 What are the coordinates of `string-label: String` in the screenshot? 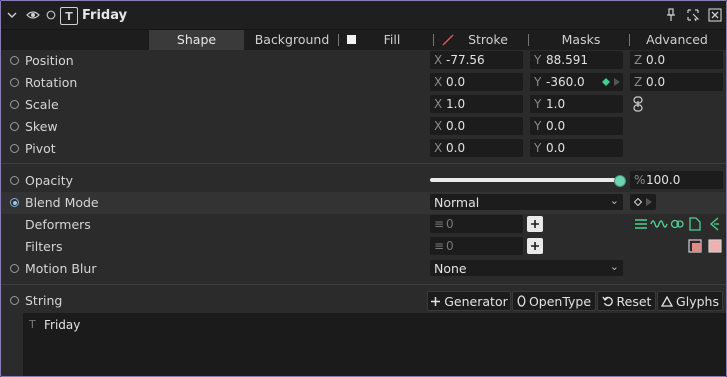 It's located at (44, 300).